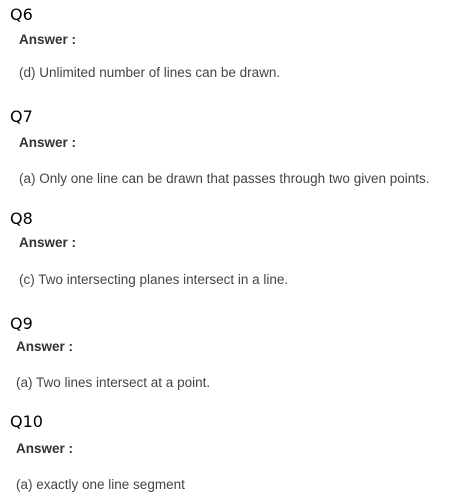 Image resolution: width=470 pixels, height=498 pixels. What do you see at coordinates (26, 421) in the screenshot?
I see `question-number: Q10` at bounding box center [26, 421].